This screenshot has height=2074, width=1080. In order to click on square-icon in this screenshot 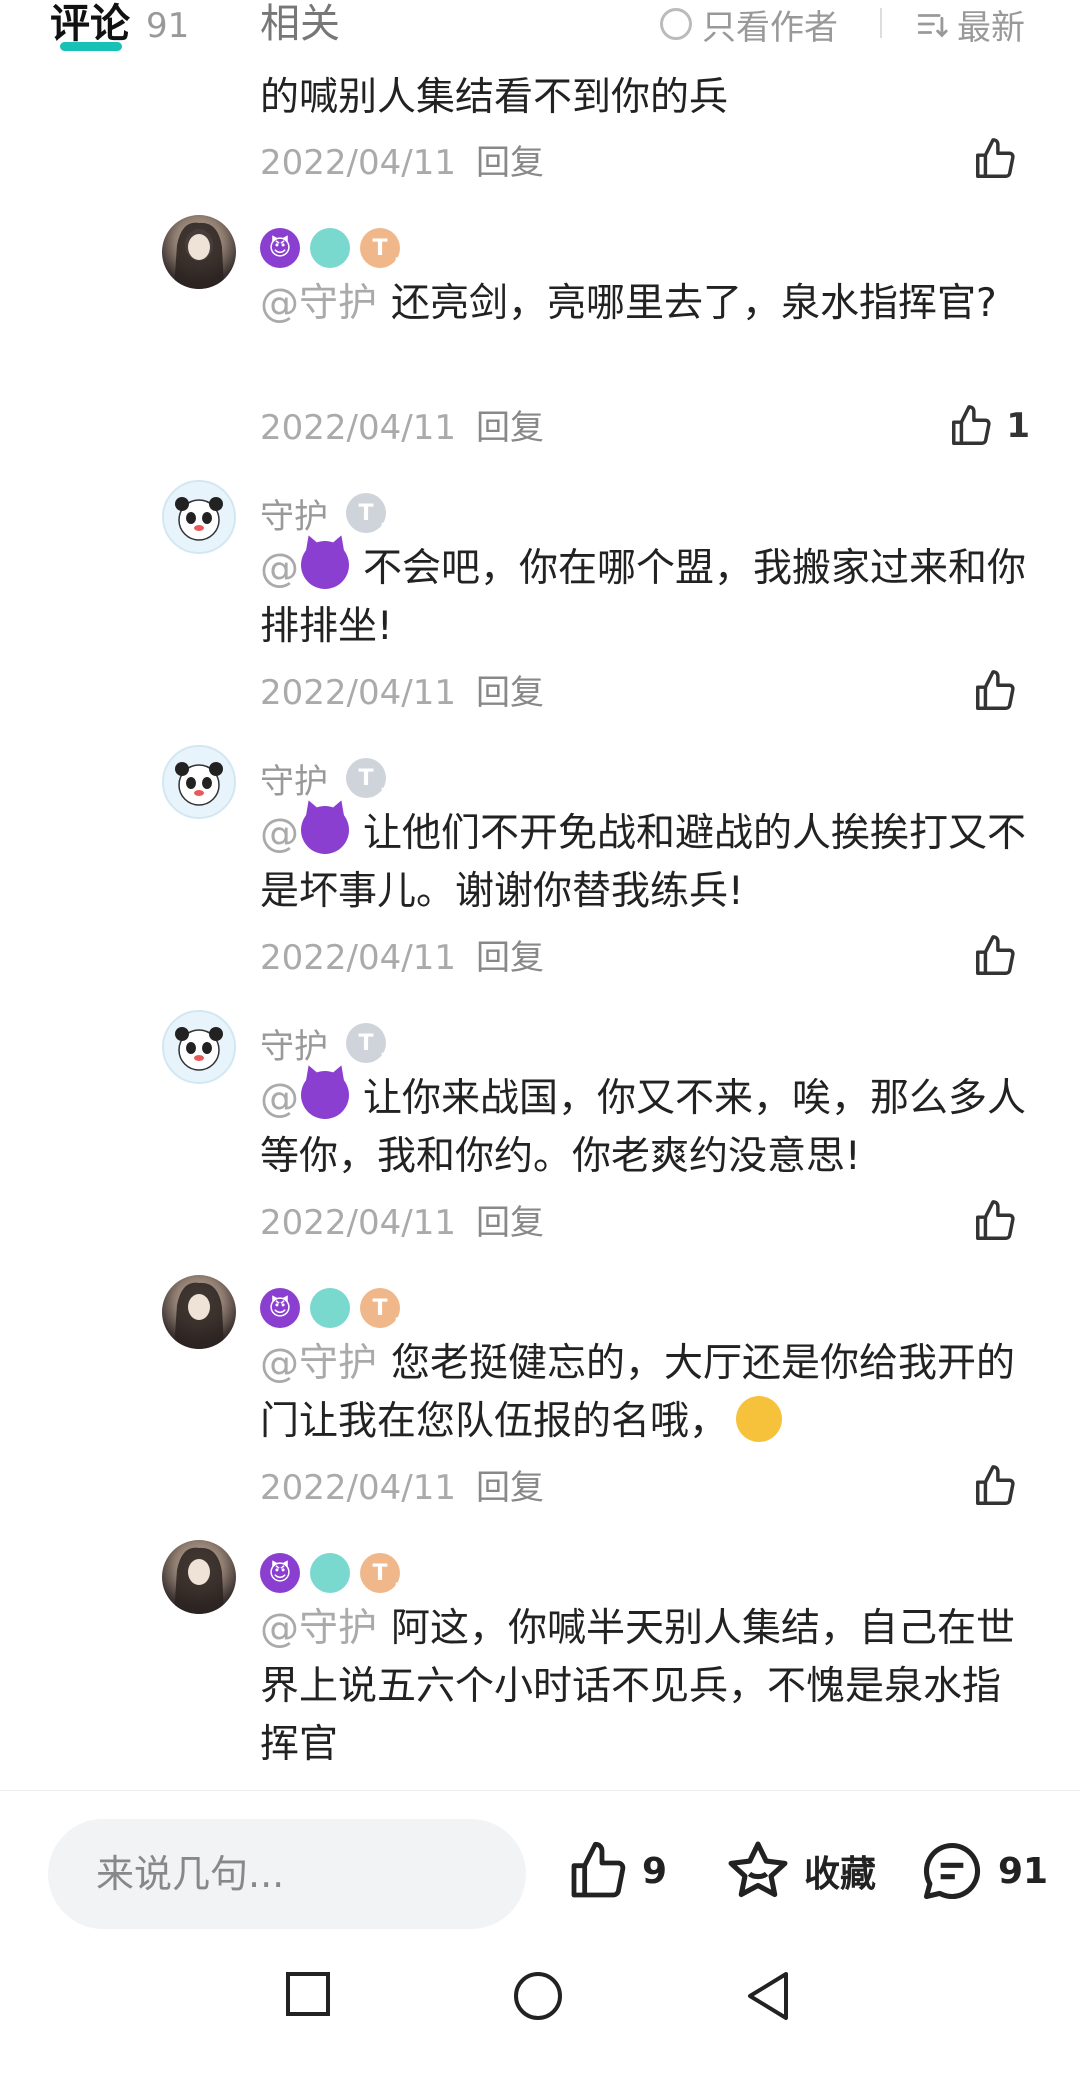, I will do `click(308, 1994)`.